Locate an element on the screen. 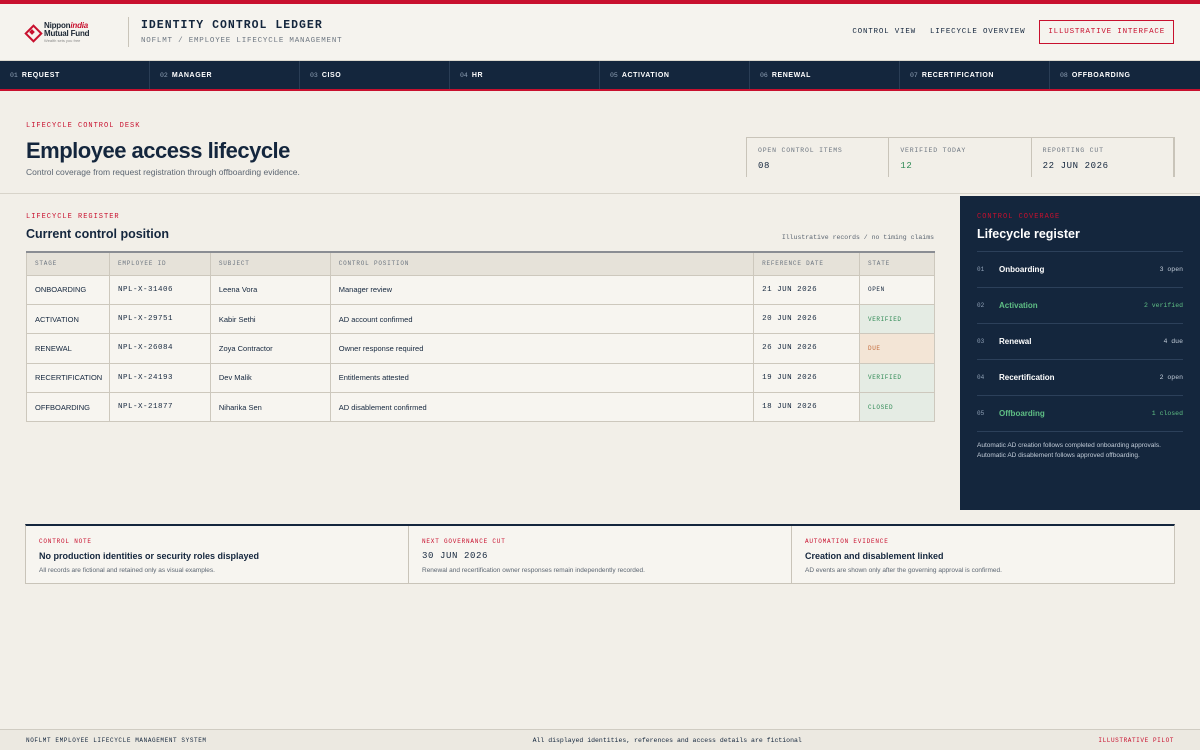 The image size is (1200, 750). register-note: Illustrative records / no timing claims is located at coordinates (857, 237).